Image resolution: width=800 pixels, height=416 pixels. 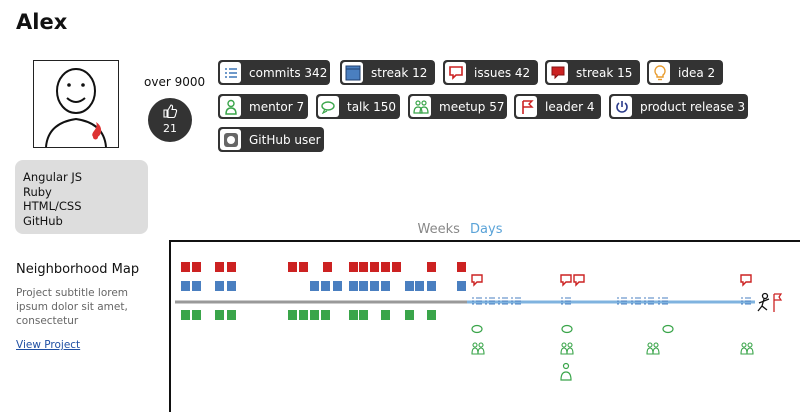 I want to click on likes-count: 21, so click(x=170, y=128).